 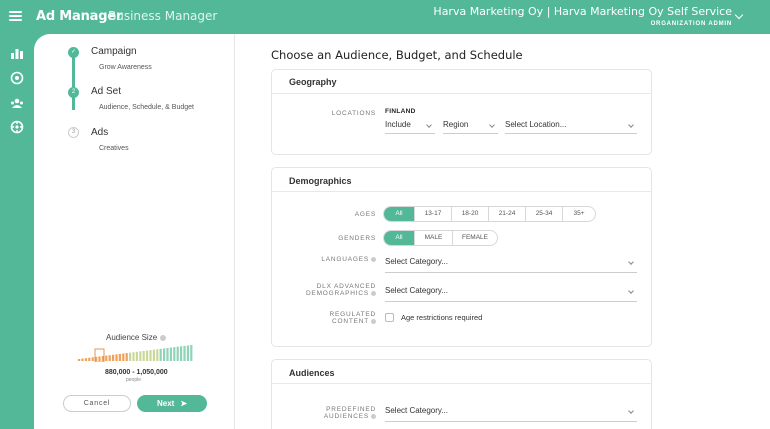 What do you see at coordinates (17, 103) in the screenshot?
I see `audience-icon` at bounding box center [17, 103].